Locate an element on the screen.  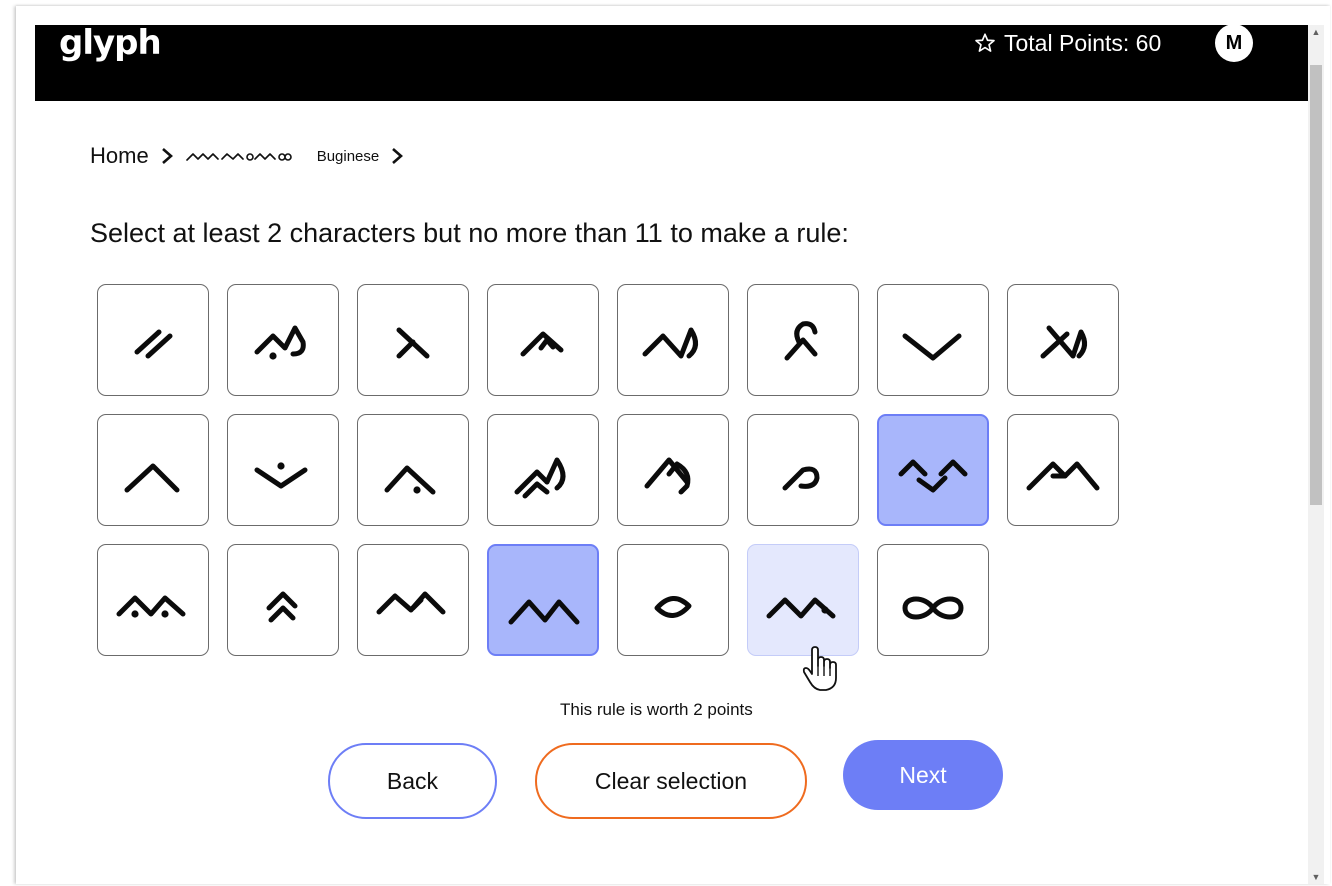
glyph-tile-double-chevron is located at coordinates (283, 600).